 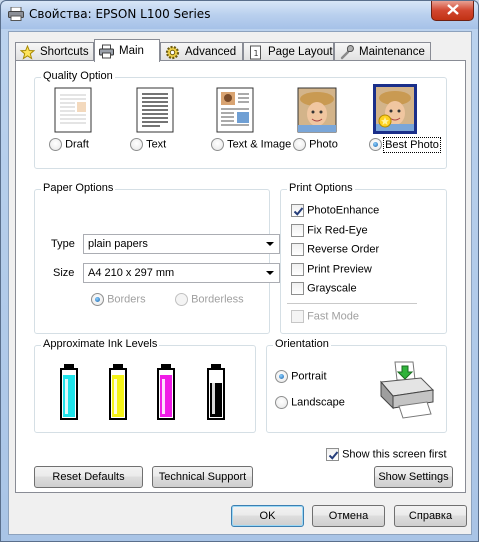 I want to click on reset-defaults-button: Reset Defaults, so click(x=88, y=477).